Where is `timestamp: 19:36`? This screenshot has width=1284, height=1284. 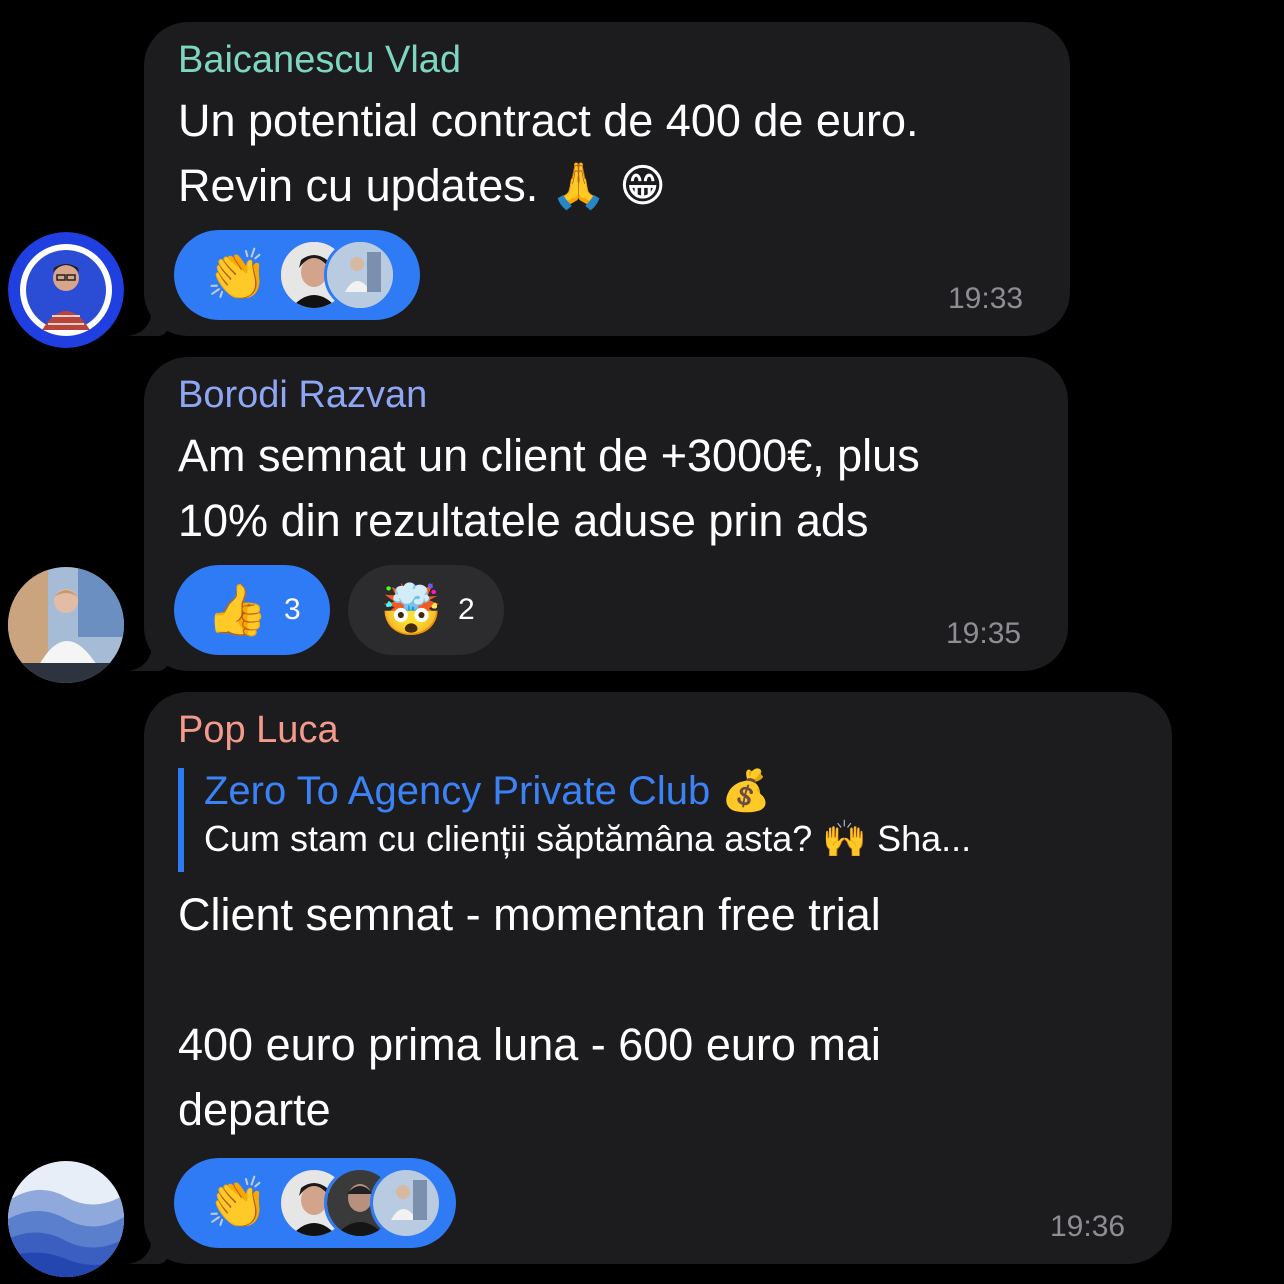
timestamp: 19:36 is located at coordinates (1088, 1226).